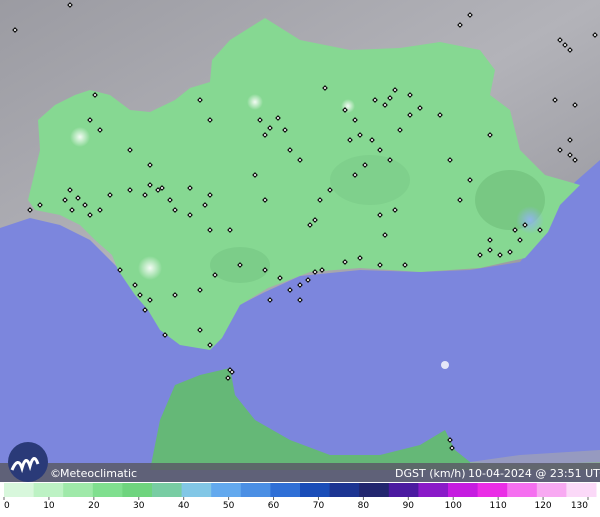 This screenshot has height=517, width=600. What do you see at coordinates (49, 506) in the screenshot?
I see `legend-tick-label: 10` at bounding box center [49, 506].